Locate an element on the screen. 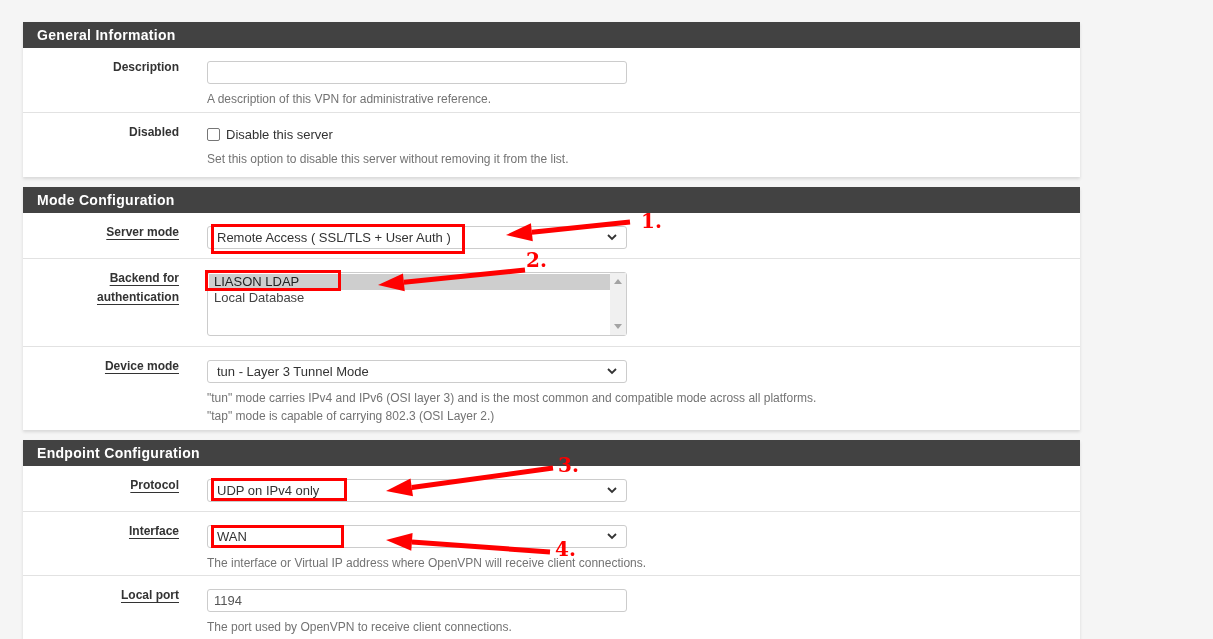 The height and width of the screenshot is (639, 1213). step-number: 3. is located at coordinates (568, 465).